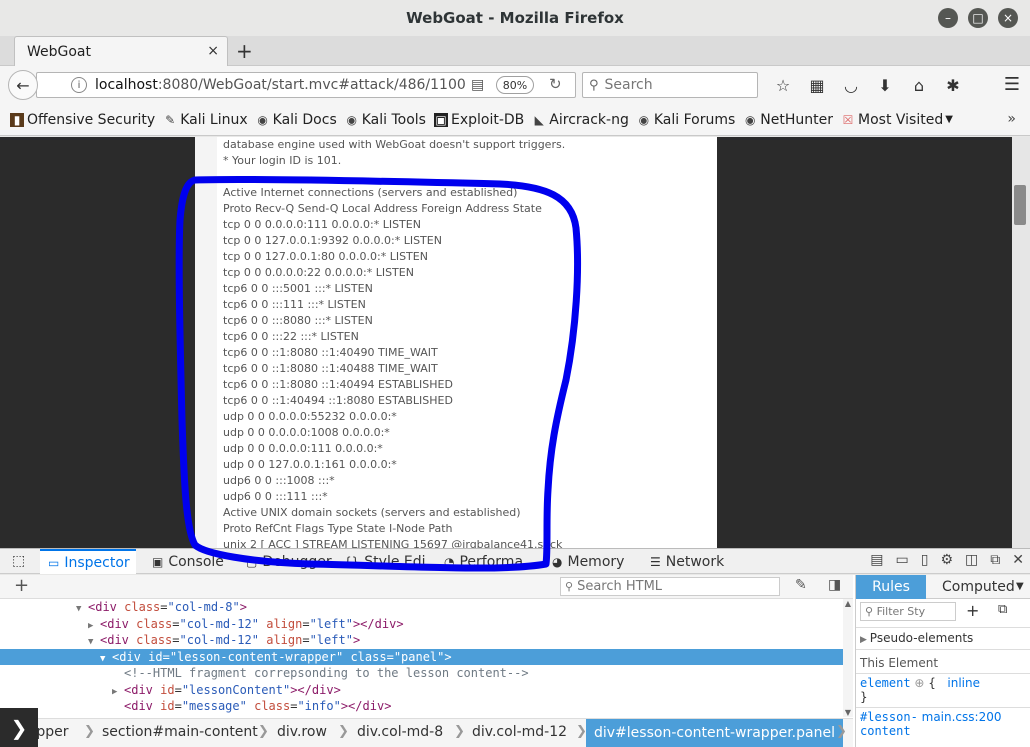 The height and width of the screenshot is (747, 1030). I want to click on devtools-controls: ▤ ▭ ▯ ⚙ ◫ ⧉ ✕, so click(947, 560).